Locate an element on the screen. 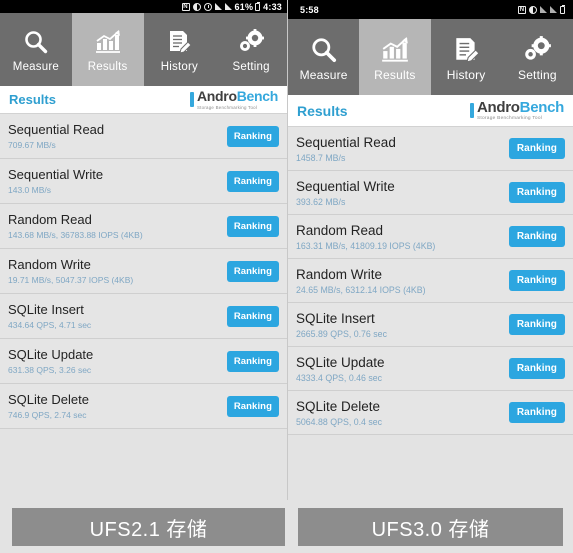 Image resolution: width=573 pixels, height=553 pixels. gears-icon is located at coordinates (251, 42).